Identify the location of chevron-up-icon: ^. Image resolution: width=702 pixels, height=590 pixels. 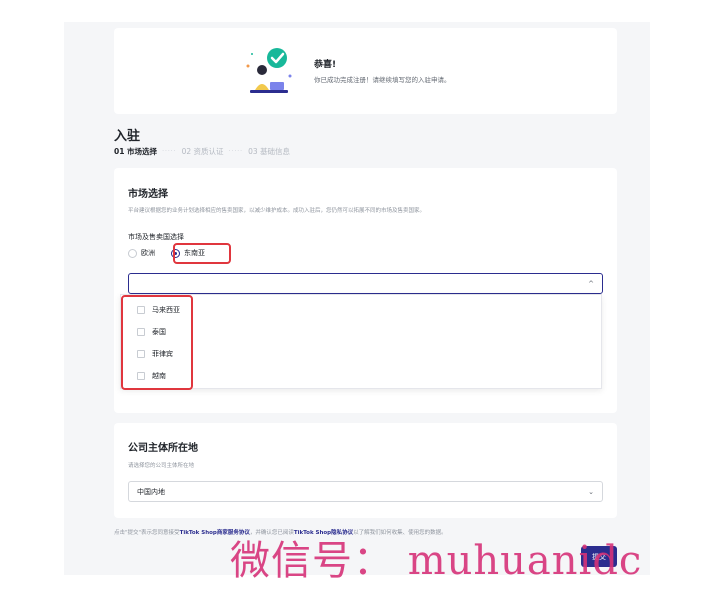
(591, 284).